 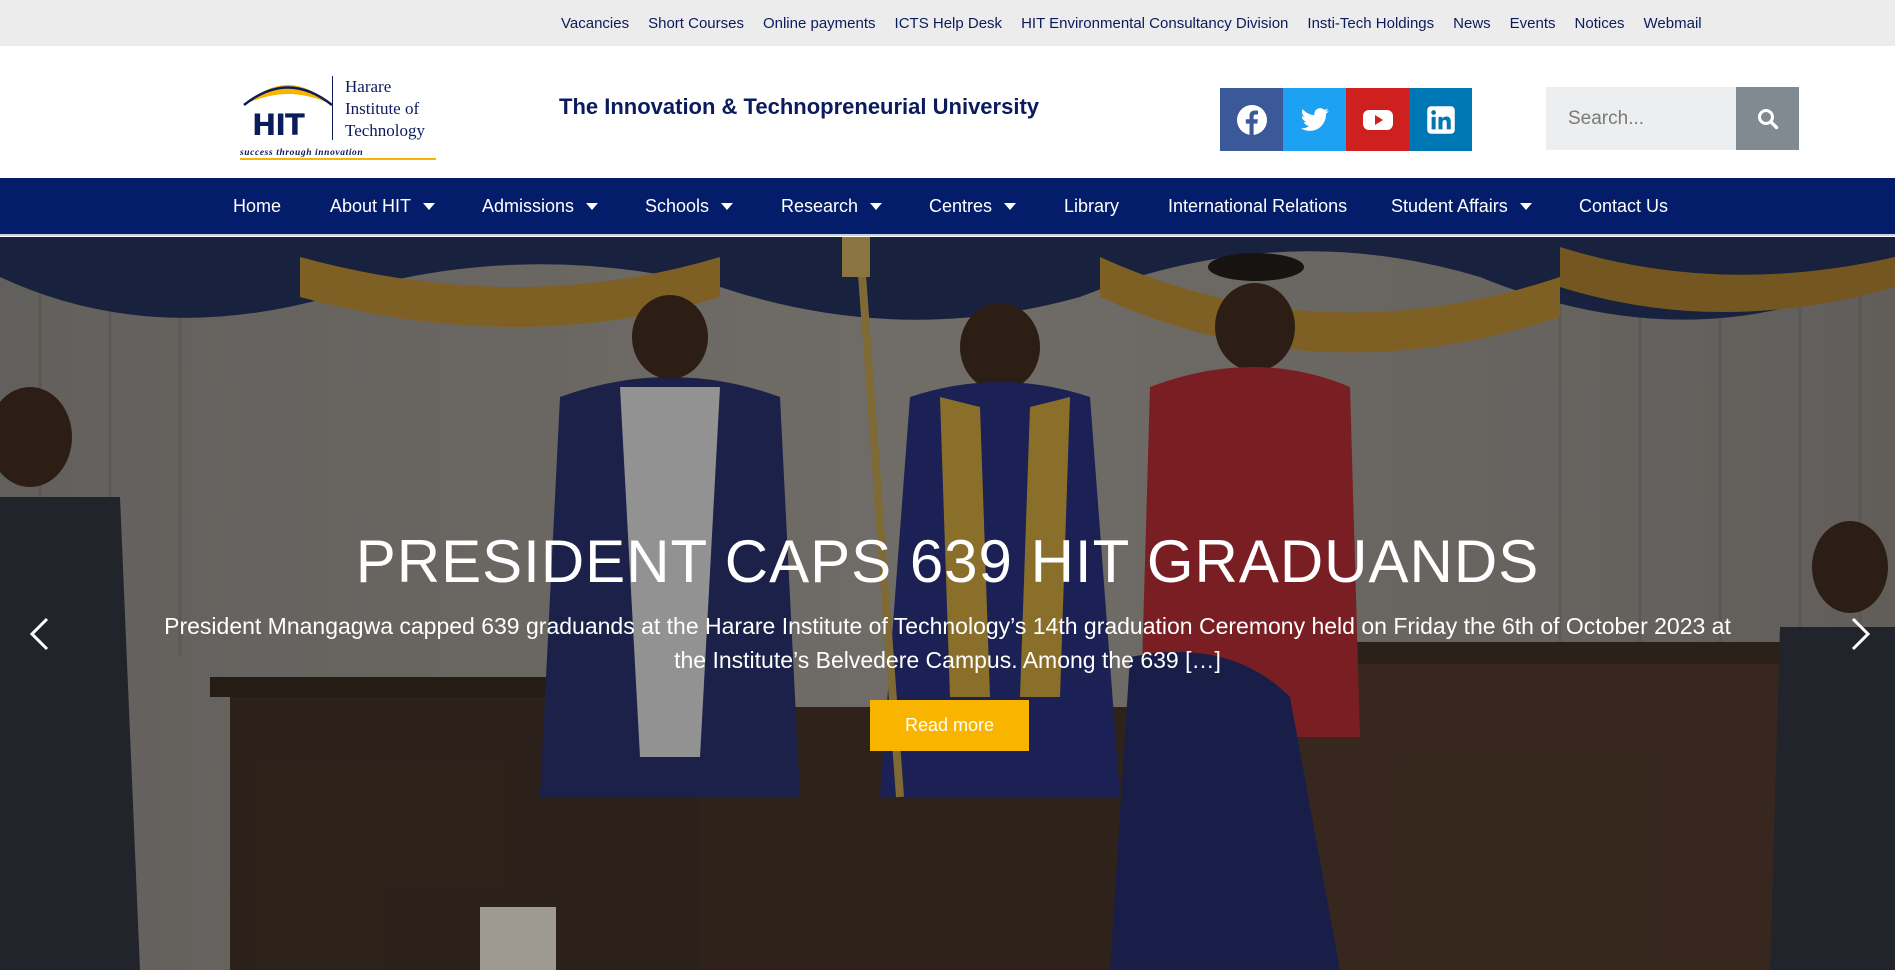 What do you see at coordinates (278, 125) in the screenshot?
I see `logo-mark: HIT` at bounding box center [278, 125].